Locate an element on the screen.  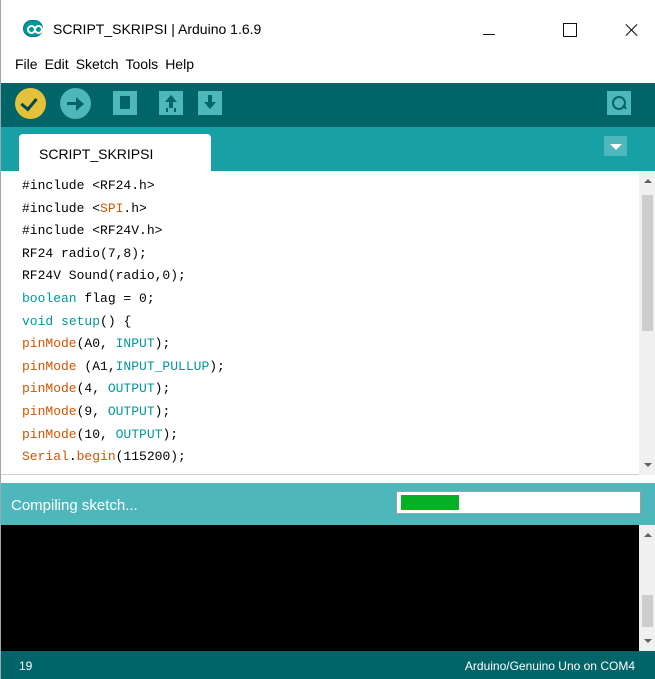
code-token: begin is located at coordinates (96, 457).